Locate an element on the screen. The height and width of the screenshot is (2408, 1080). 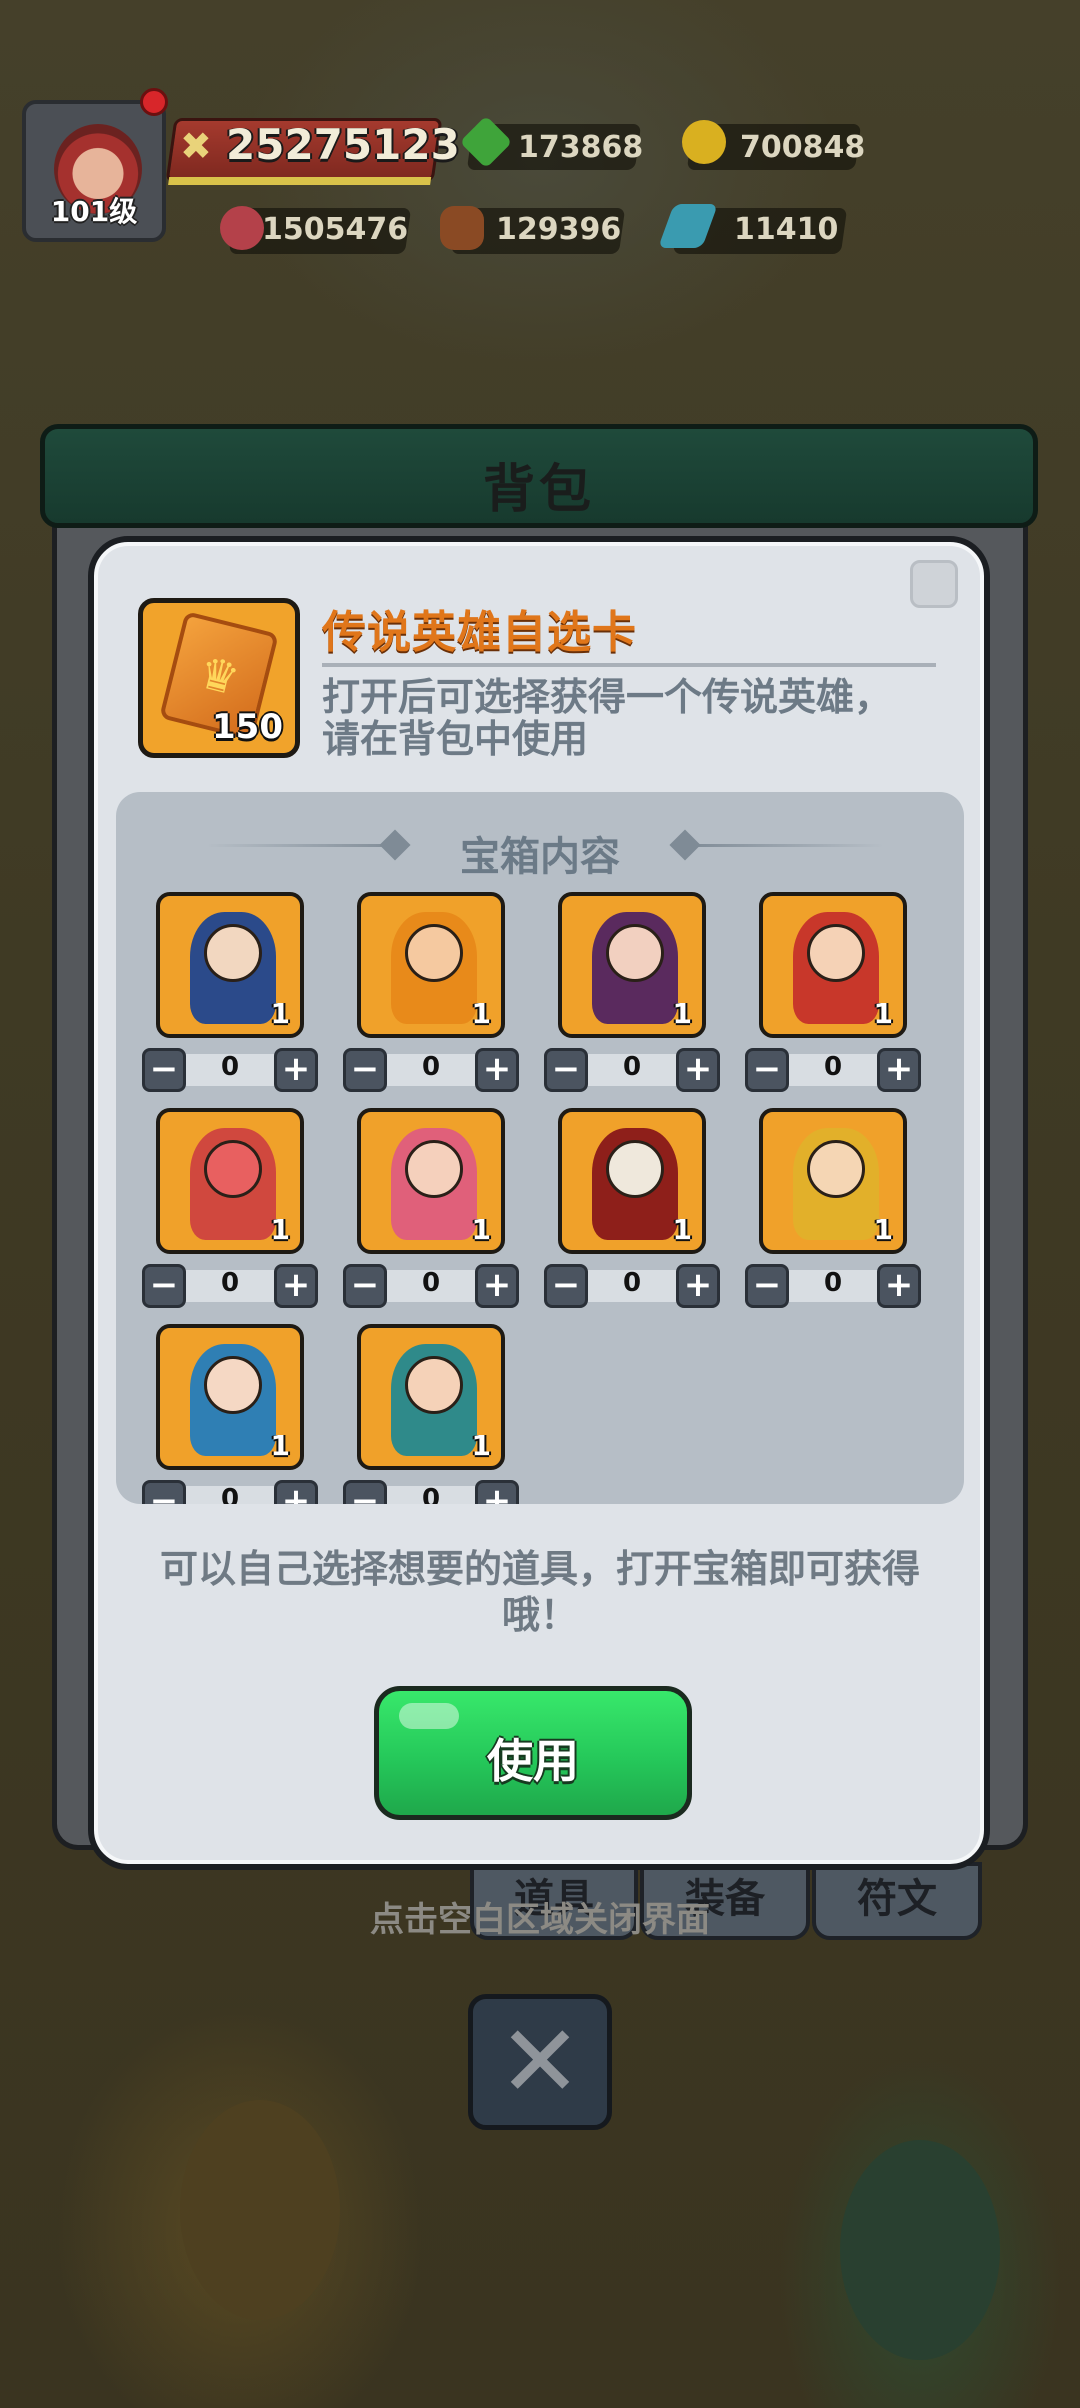
notification-dot is located at coordinates (154, 102).